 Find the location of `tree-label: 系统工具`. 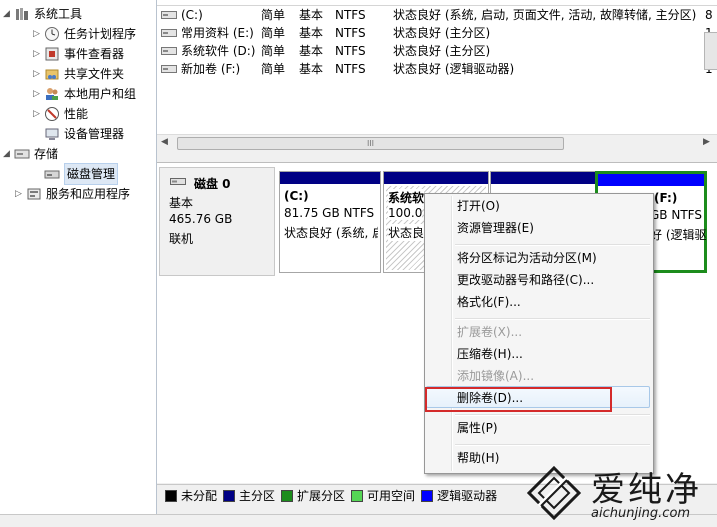

tree-label: 系统工具 is located at coordinates (58, 14).